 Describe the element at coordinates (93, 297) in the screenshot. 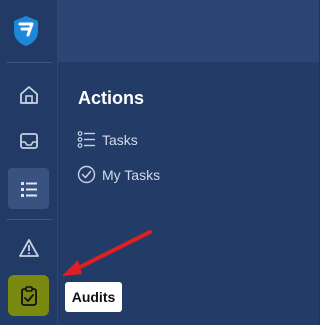

I see `tooltip: Audits` at that location.